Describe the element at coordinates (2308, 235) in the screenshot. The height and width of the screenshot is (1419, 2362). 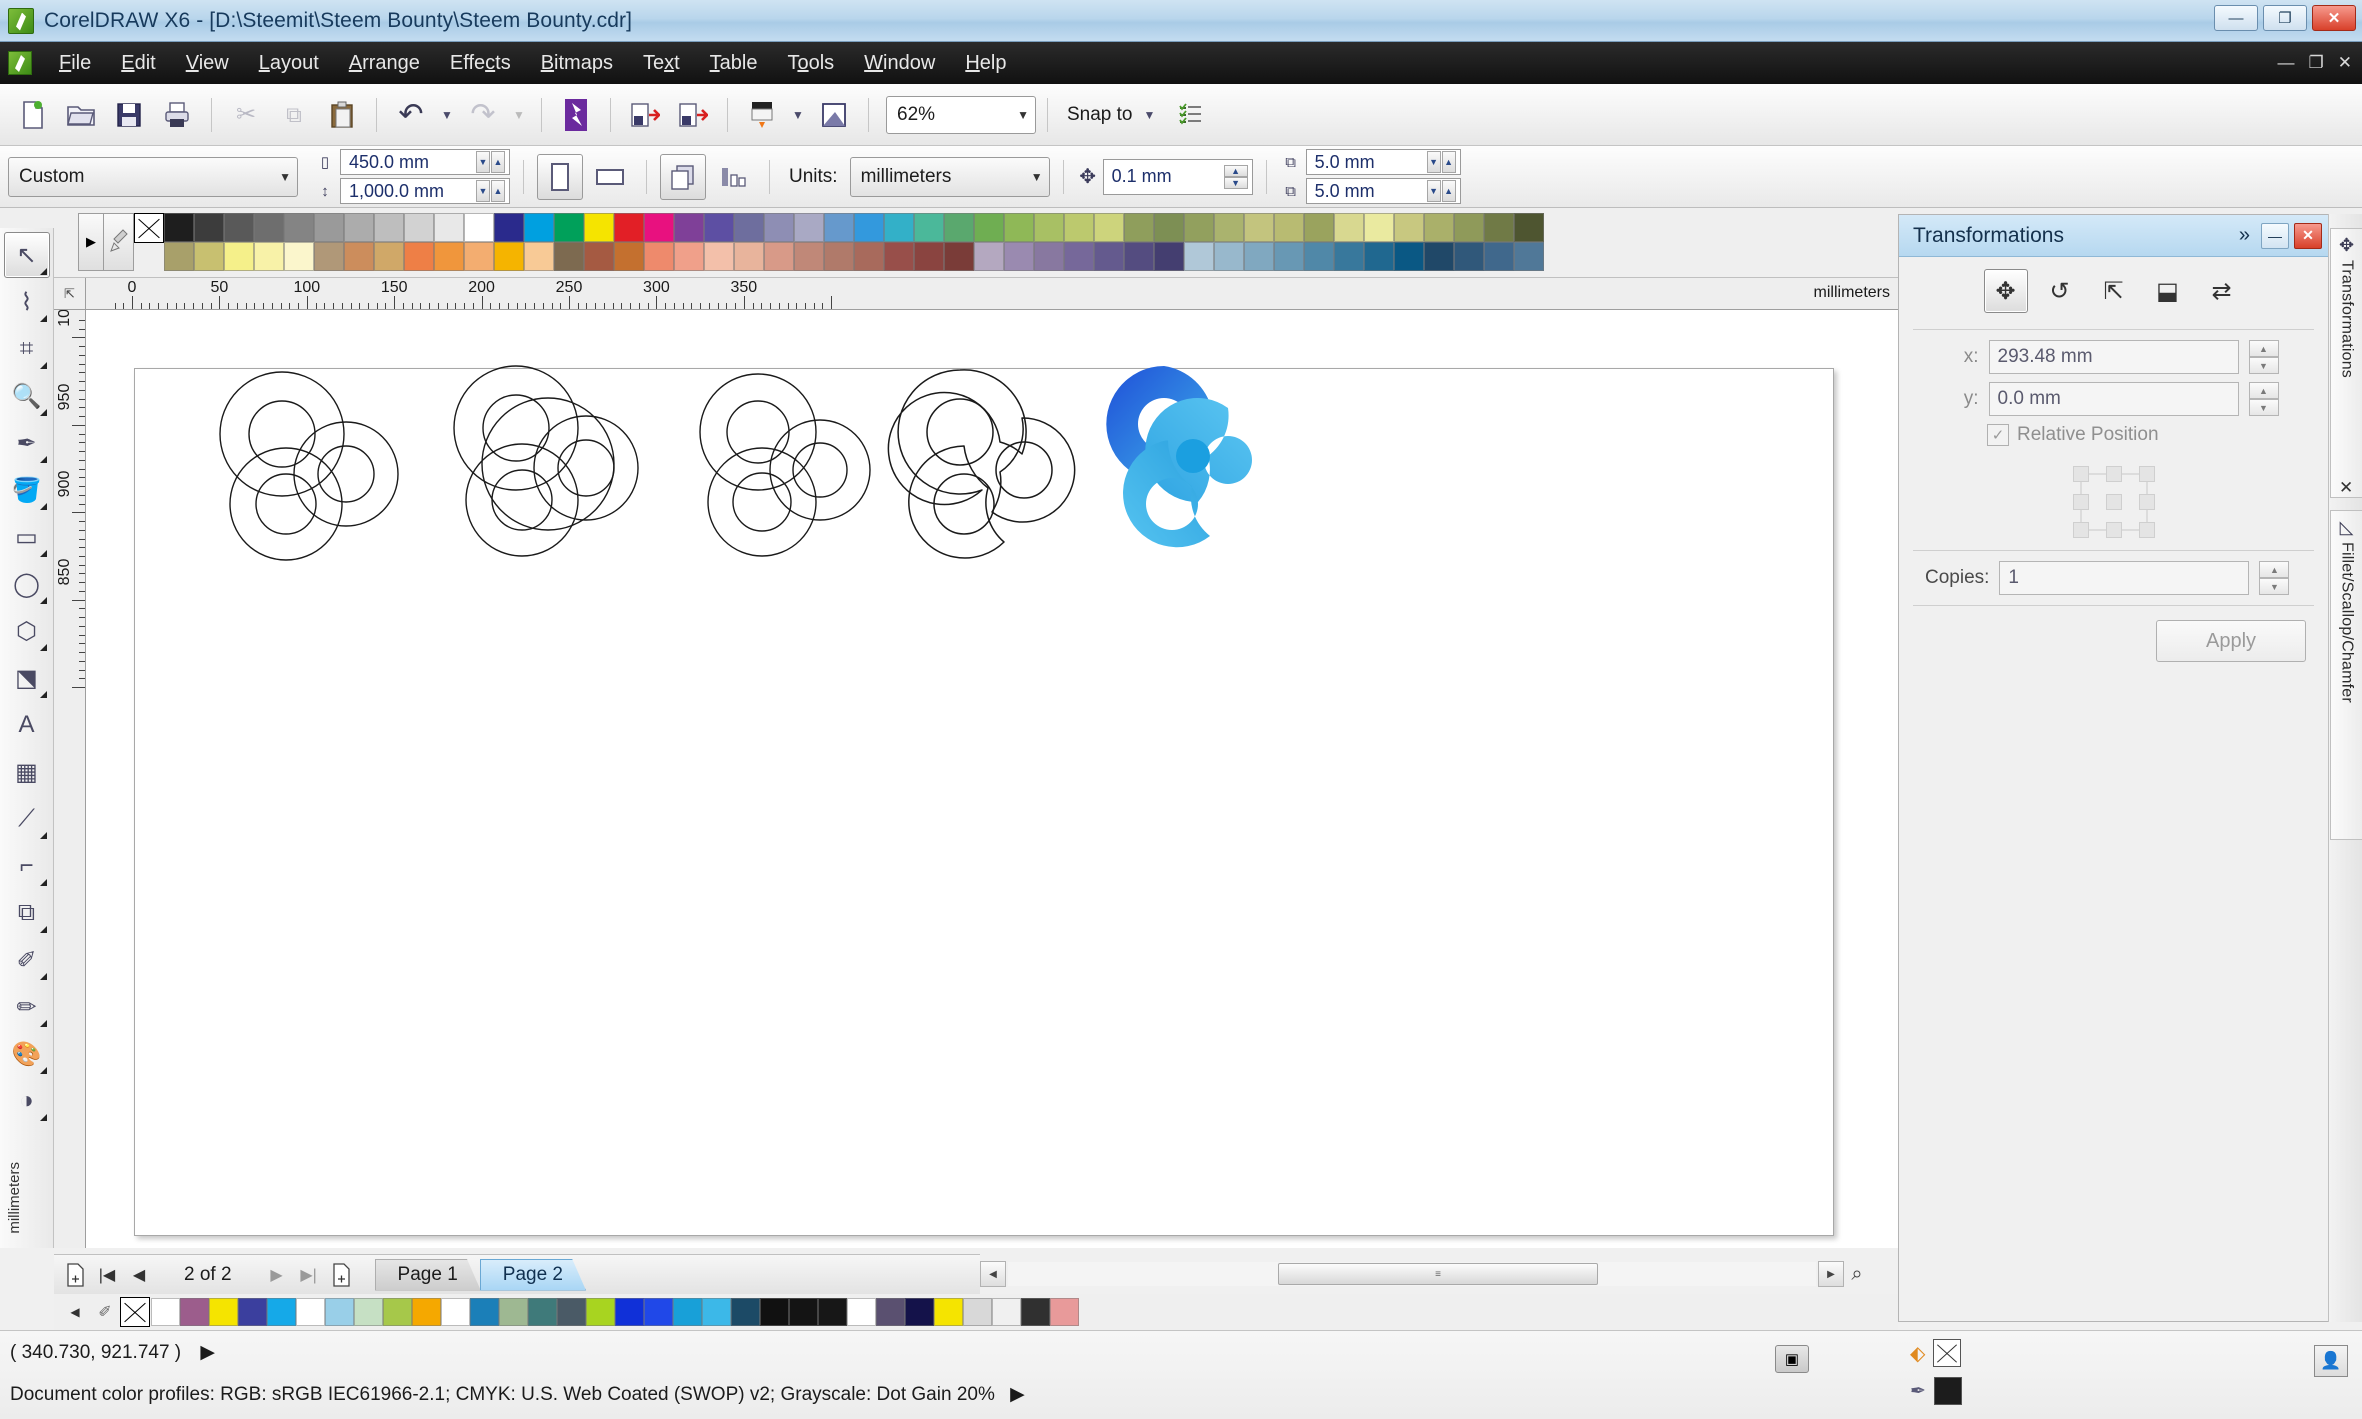
I see `docker-close-button: ✕` at that location.